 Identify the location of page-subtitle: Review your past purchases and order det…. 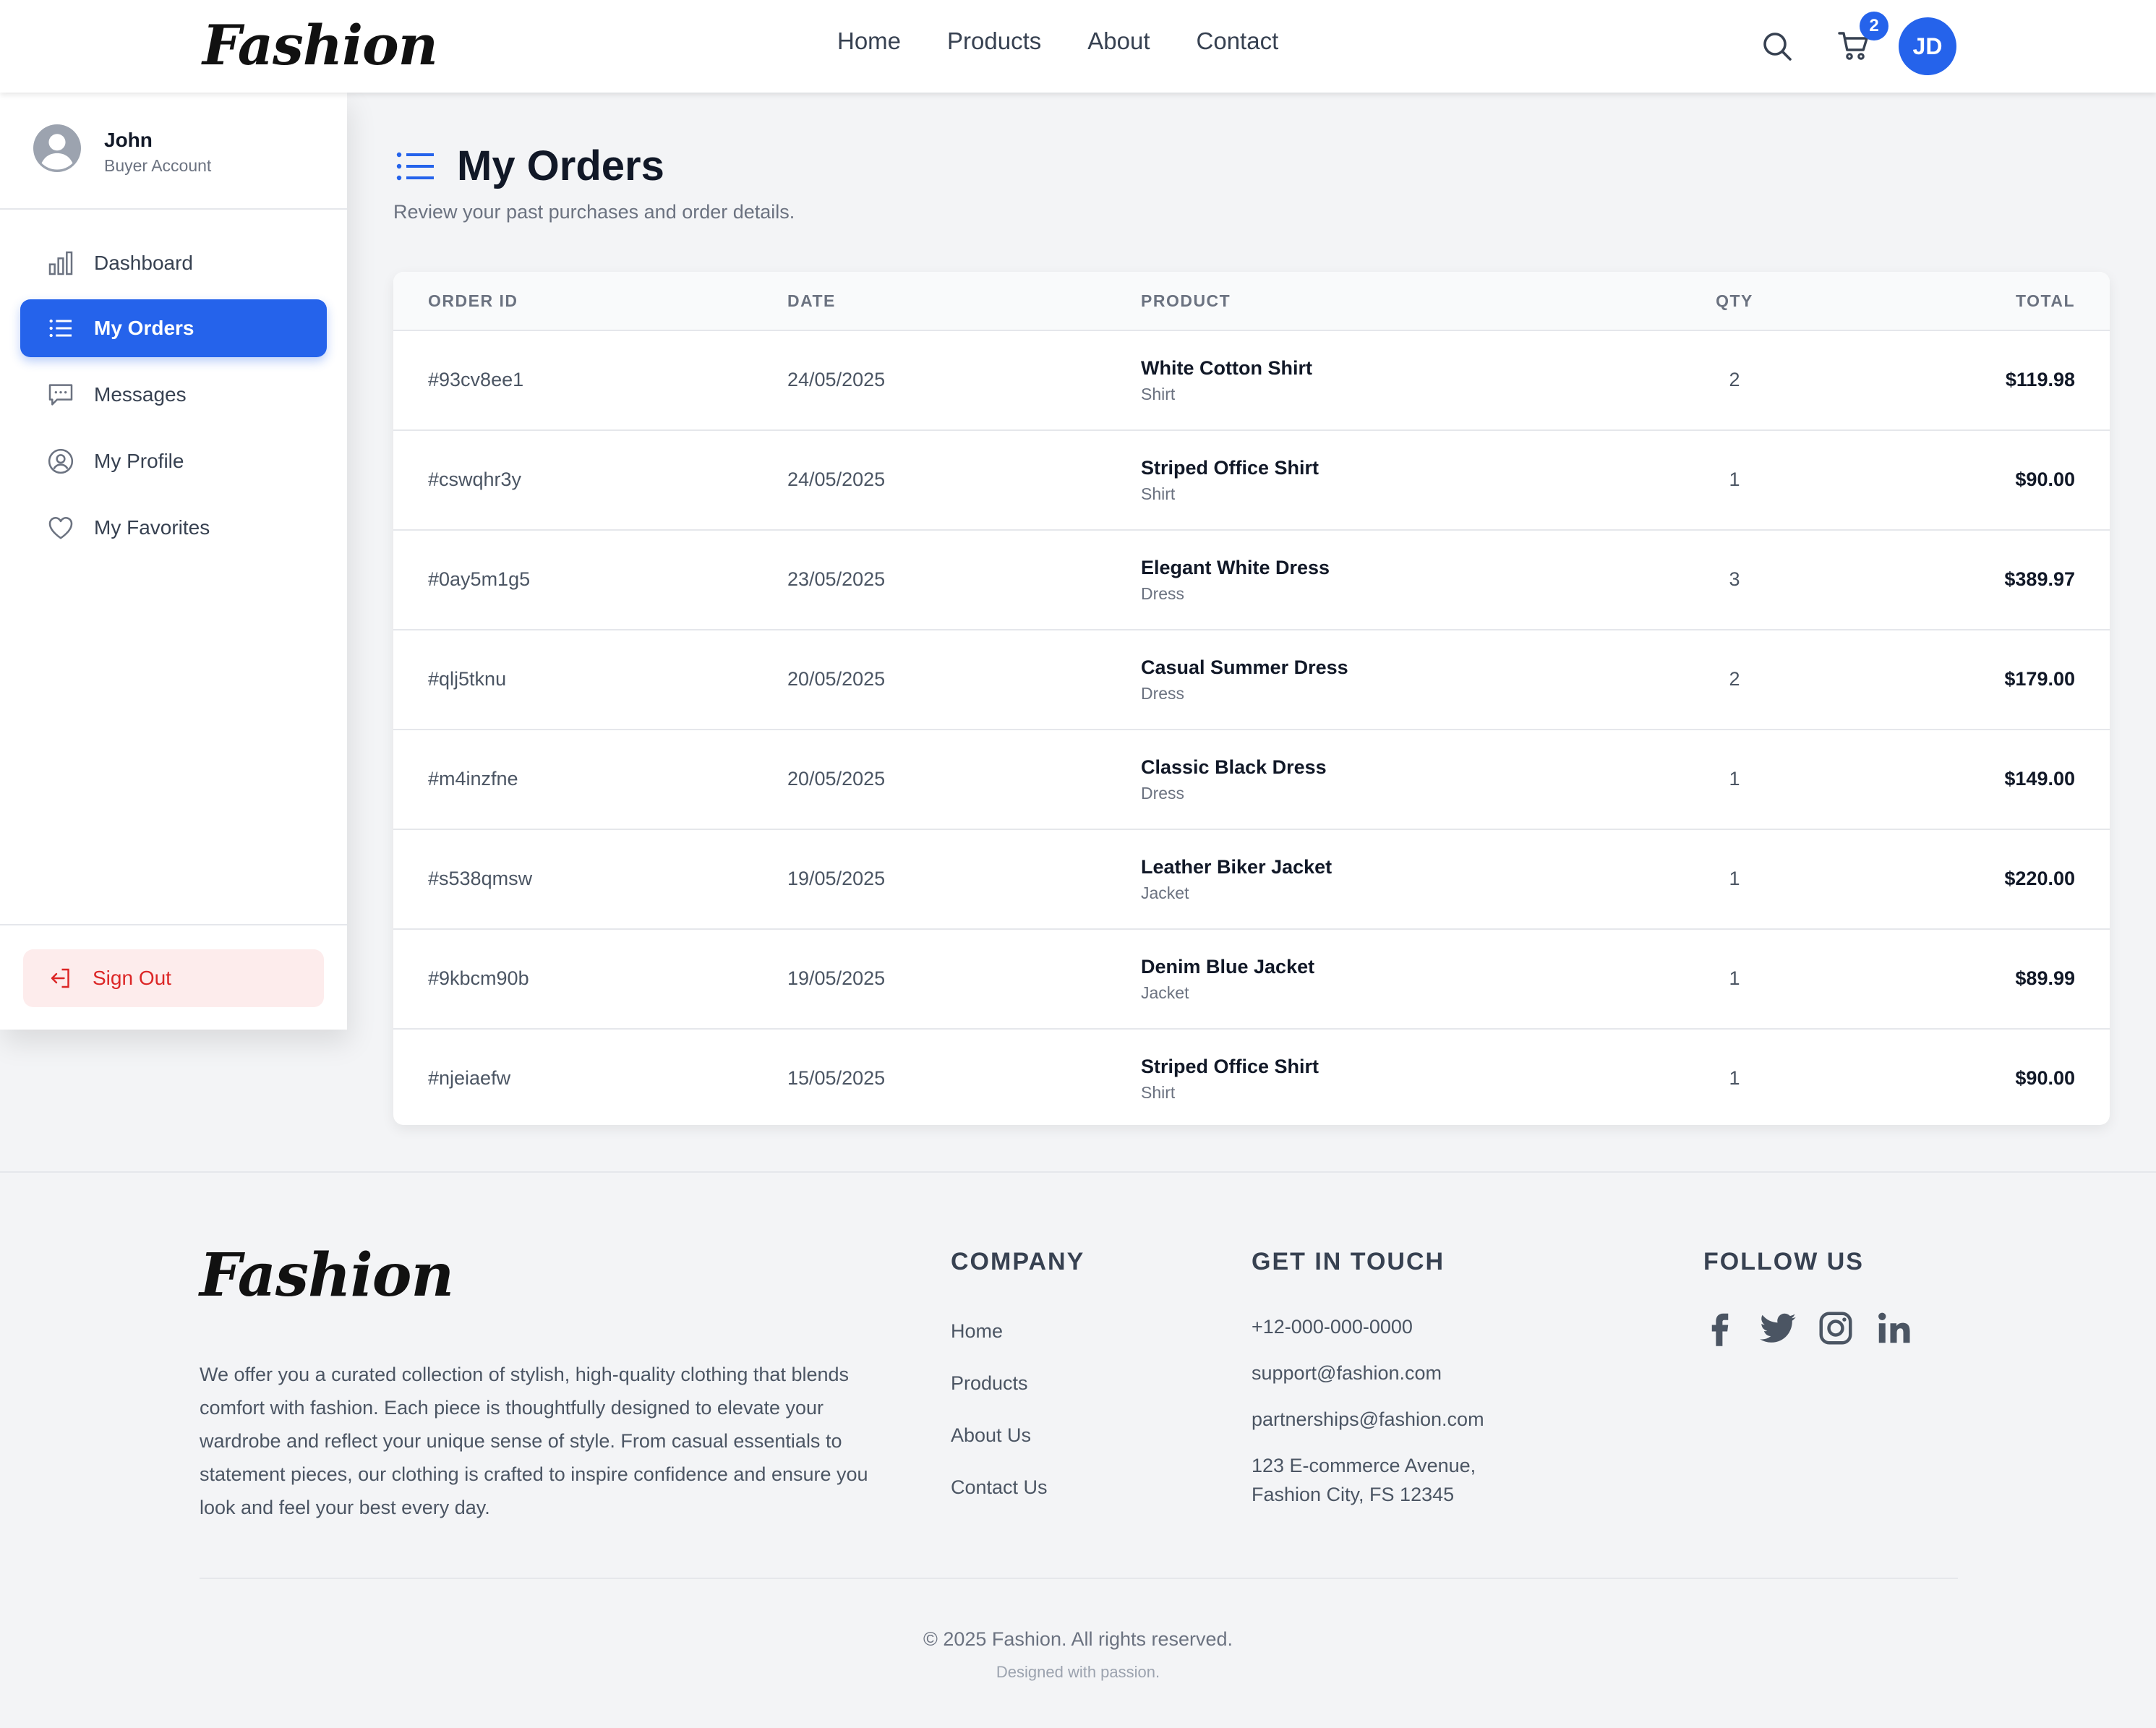
(594, 212).